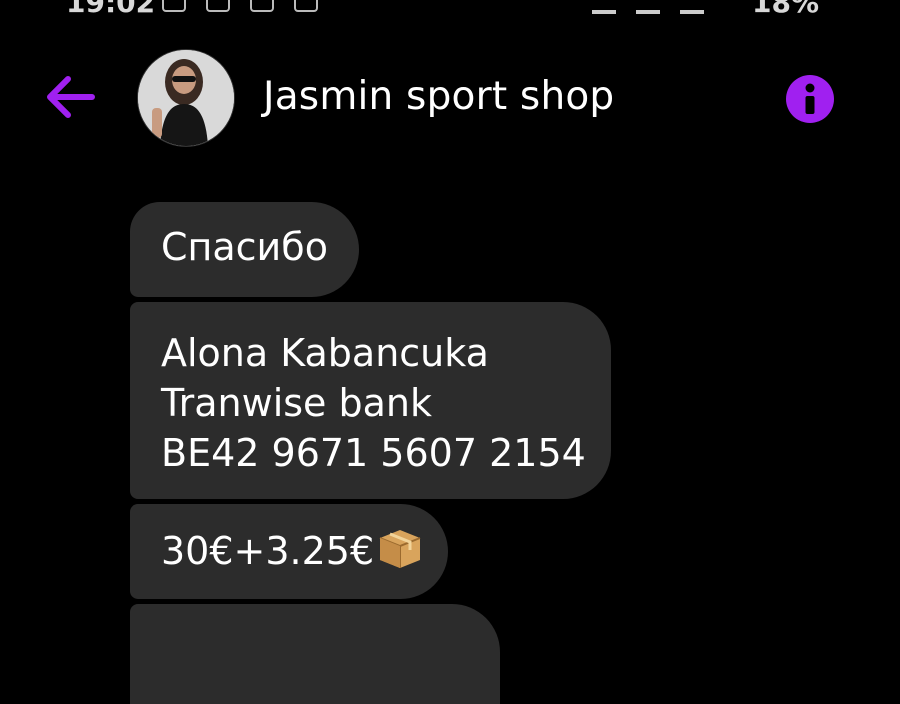 This screenshot has width=900, height=704. I want to click on status-bar: 19:02 18%, so click(450, 9).